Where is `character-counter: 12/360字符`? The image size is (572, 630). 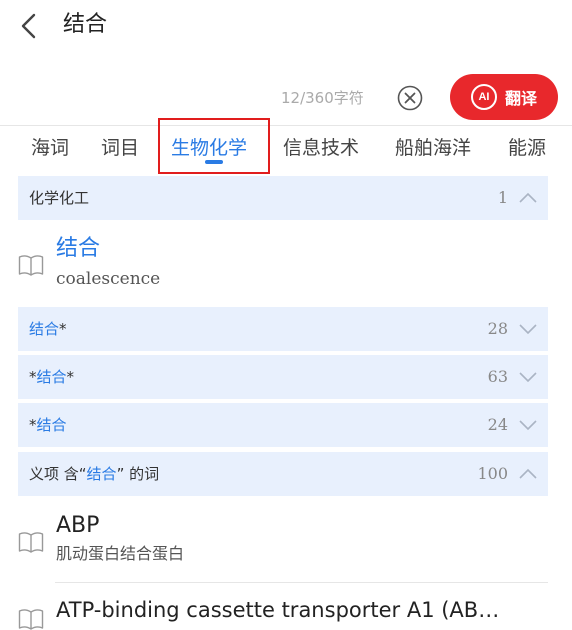
character-counter: 12/360字符 is located at coordinates (322, 98).